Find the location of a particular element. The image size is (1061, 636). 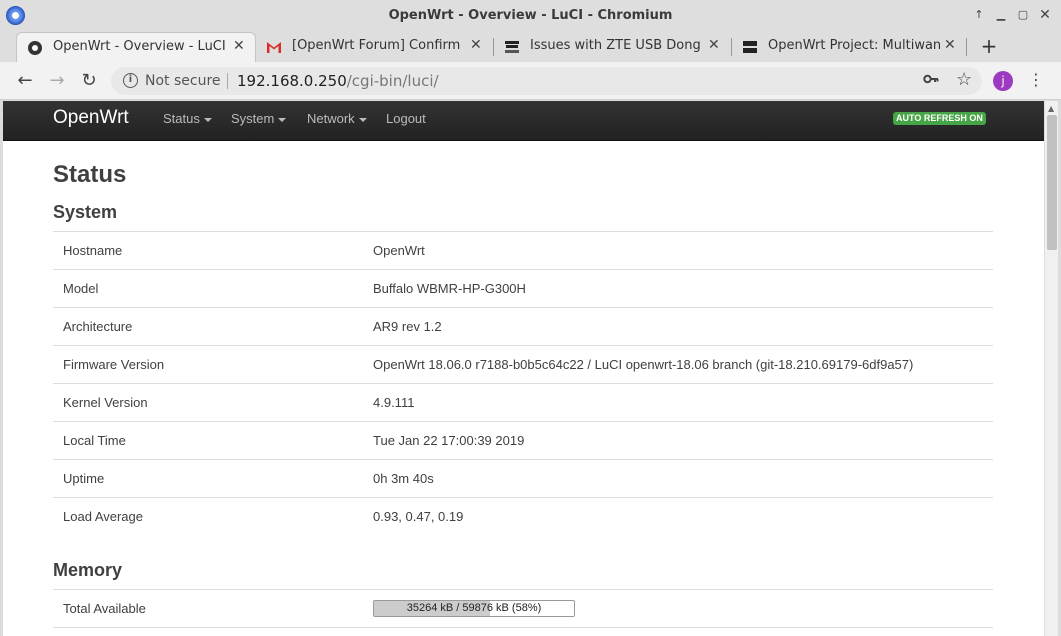

omnibox-separator is located at coordinates (227, 81).